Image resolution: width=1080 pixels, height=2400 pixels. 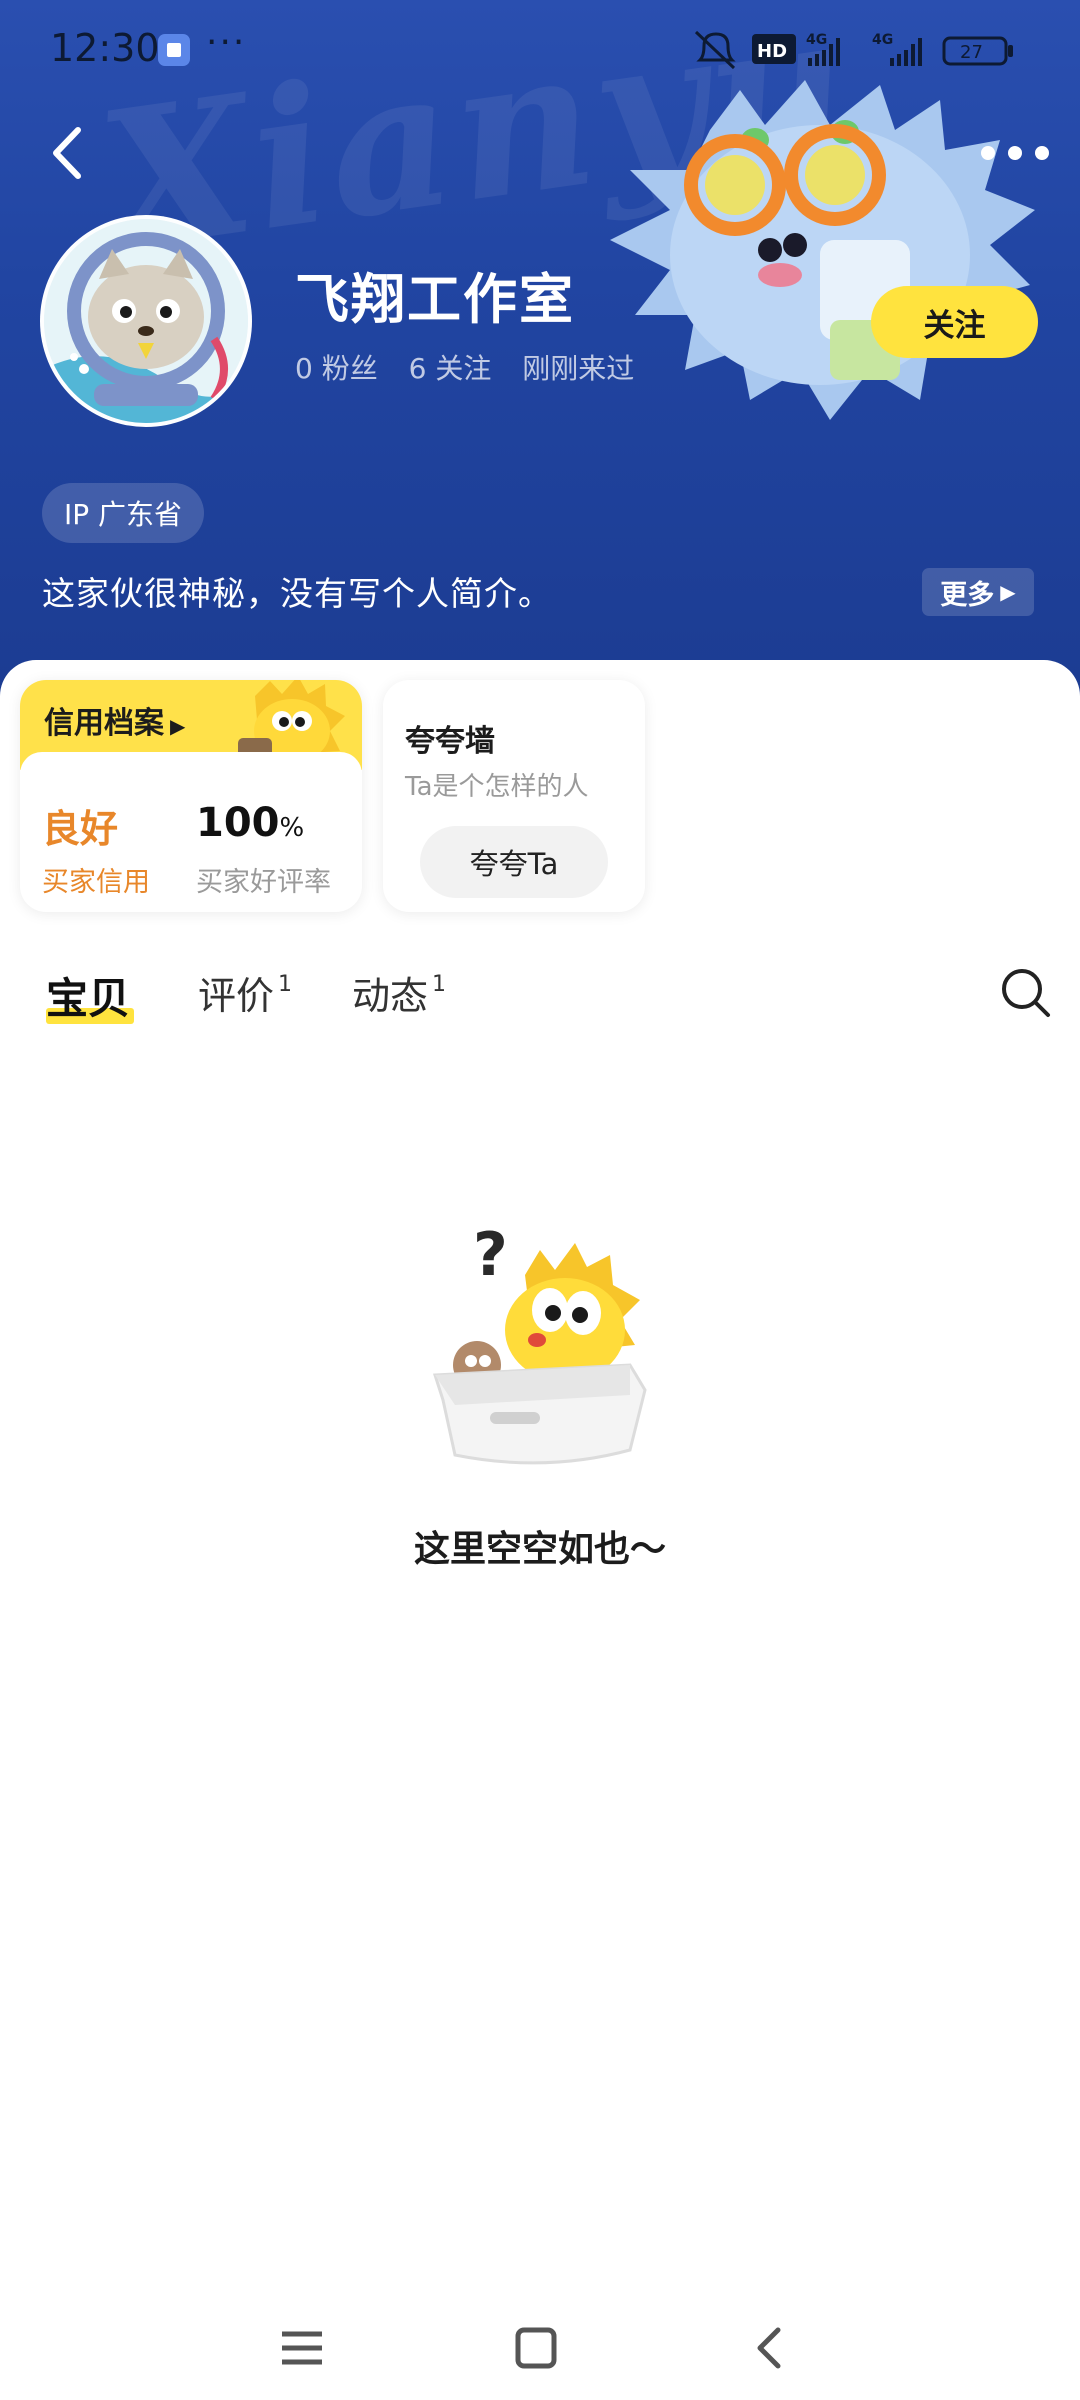 I want to click on ip-location-tag: IP 广东省, so click(x=123, y=513).